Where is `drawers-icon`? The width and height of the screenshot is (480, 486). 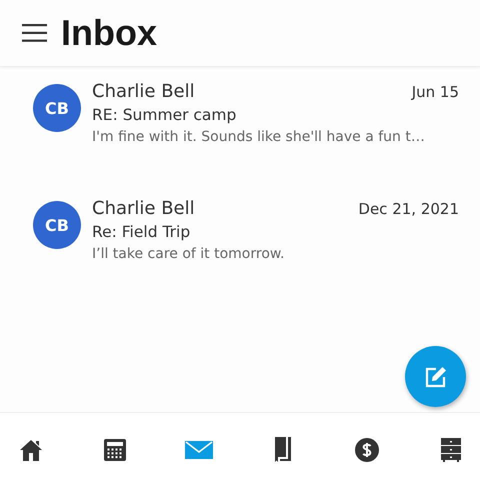
drawers-icon is located at coordinates (451, 450).